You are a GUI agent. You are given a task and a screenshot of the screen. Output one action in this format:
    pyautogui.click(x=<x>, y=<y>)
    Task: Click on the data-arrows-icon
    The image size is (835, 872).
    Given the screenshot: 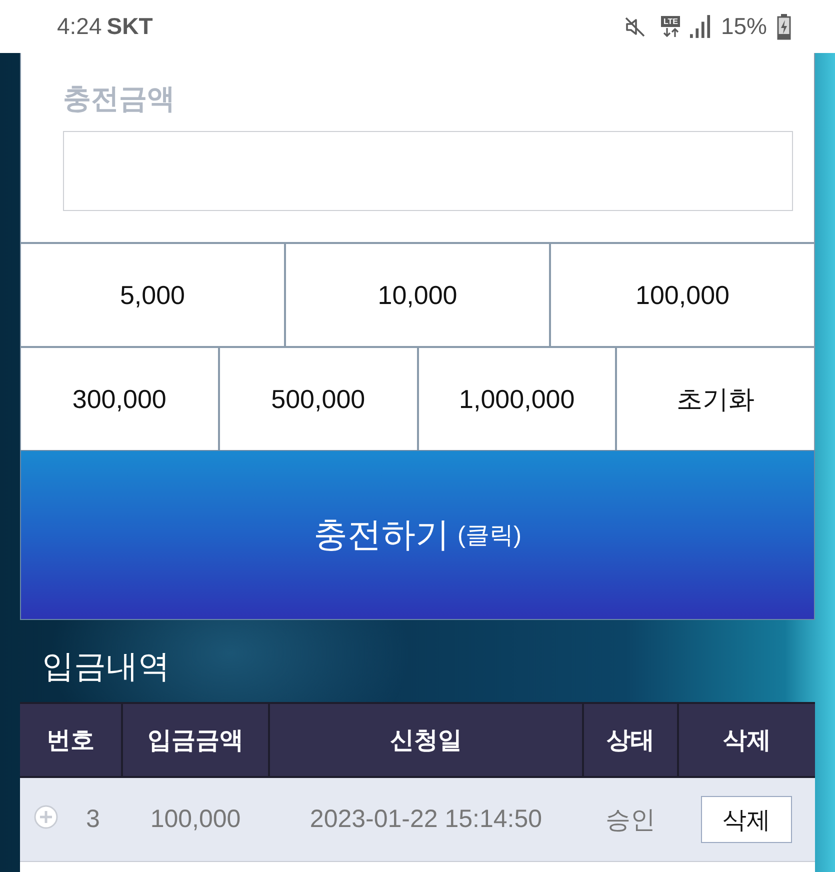 What is the action you would take?
    pyautogui.click(x=670, y=32)
    